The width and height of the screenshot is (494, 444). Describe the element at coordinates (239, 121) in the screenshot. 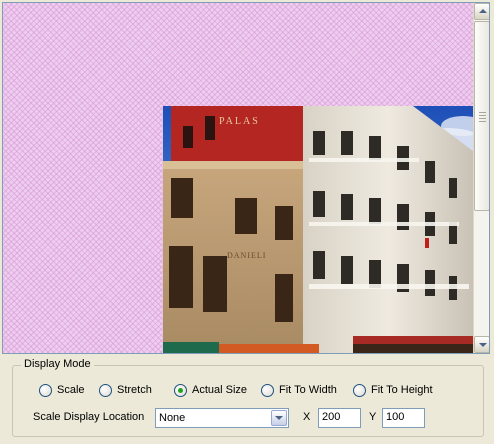

I see `facade-text: PALAS` at that location.